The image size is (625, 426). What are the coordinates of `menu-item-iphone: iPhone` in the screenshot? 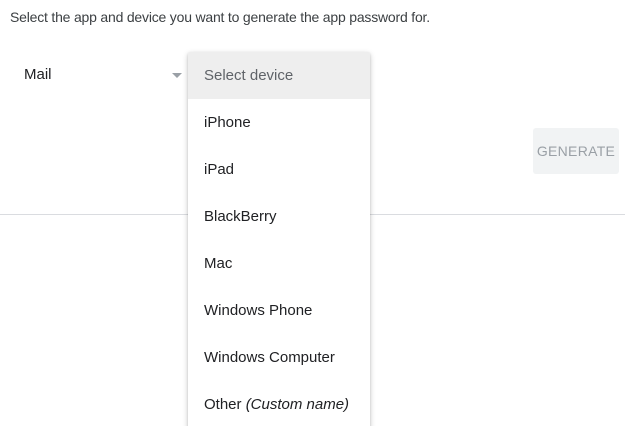 It's located at (279, 122).